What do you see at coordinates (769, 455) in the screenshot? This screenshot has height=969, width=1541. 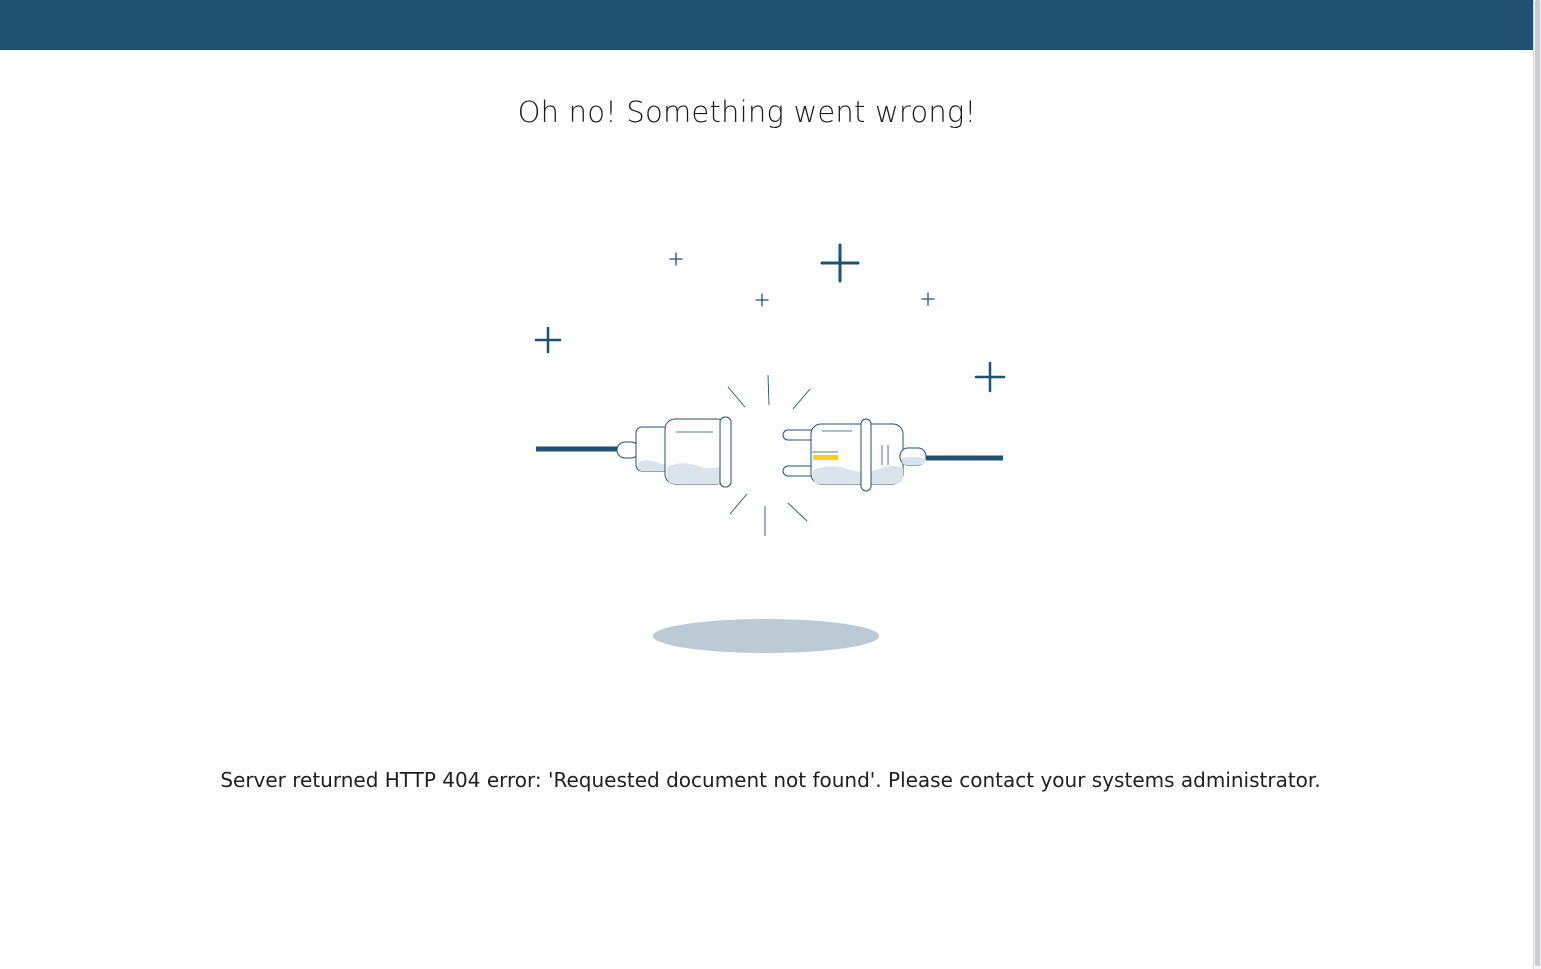 I see `spark-rays-icon` at bounding box center [769, 455].